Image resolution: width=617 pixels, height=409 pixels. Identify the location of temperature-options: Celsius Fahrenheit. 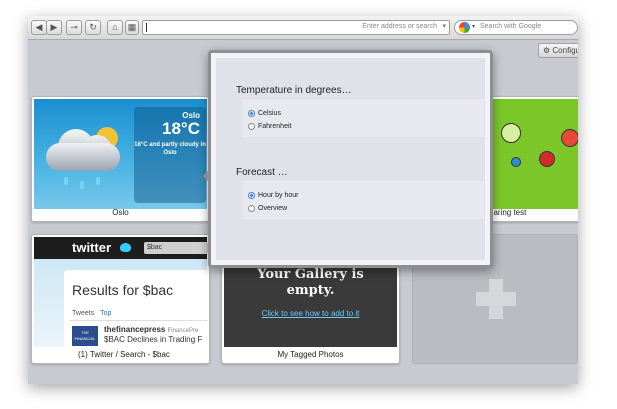
(363, 118).